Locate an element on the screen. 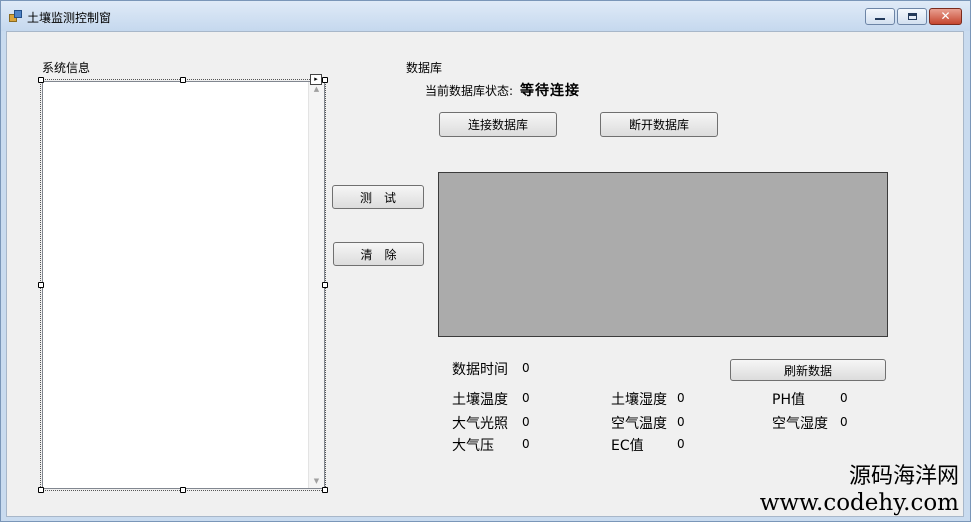  maximize-icon is located at coordinates (912, 16).